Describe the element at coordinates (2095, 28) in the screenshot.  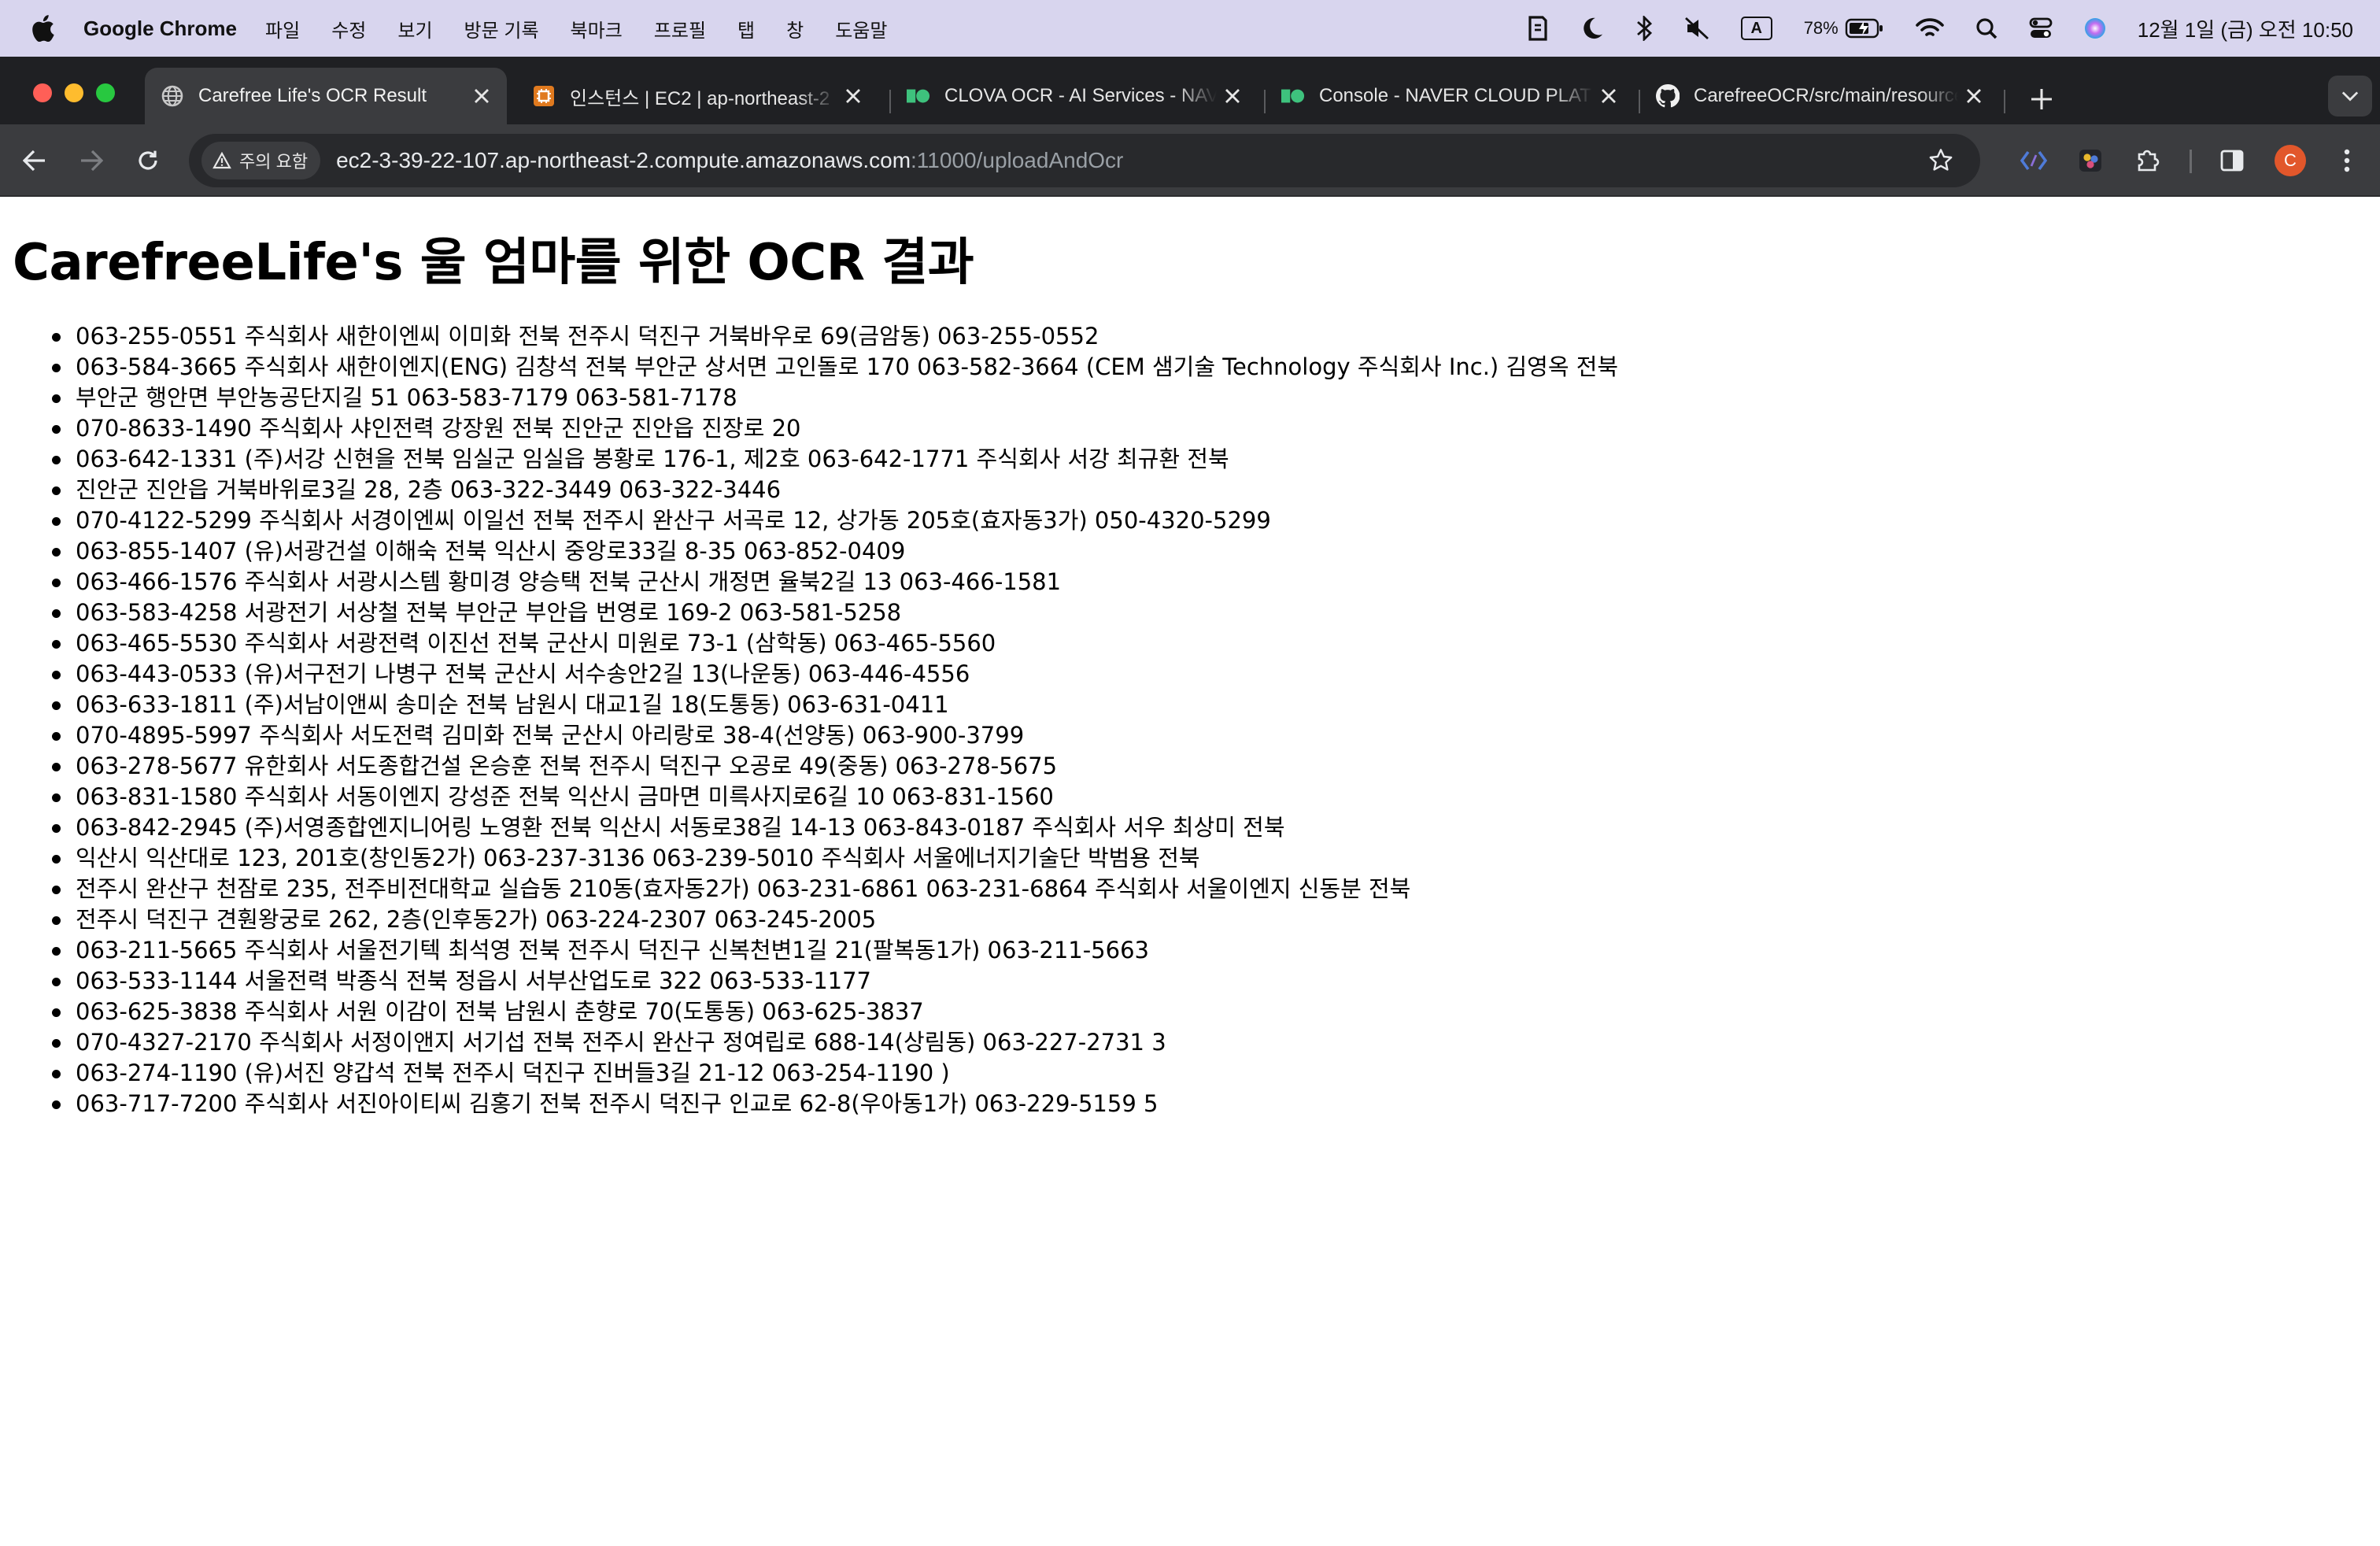
I see `siri-icon` at that location.